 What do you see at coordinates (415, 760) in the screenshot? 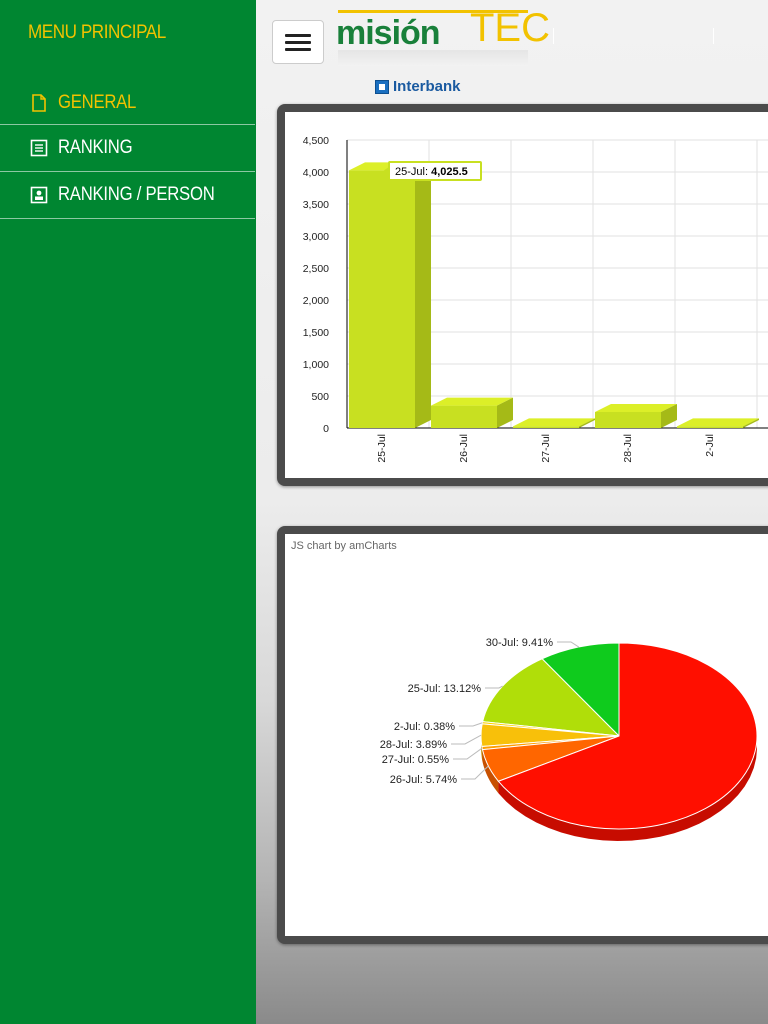
I see `pie-slice-label: 27-Jul: 0.55%` at bounding box center [415, 760].